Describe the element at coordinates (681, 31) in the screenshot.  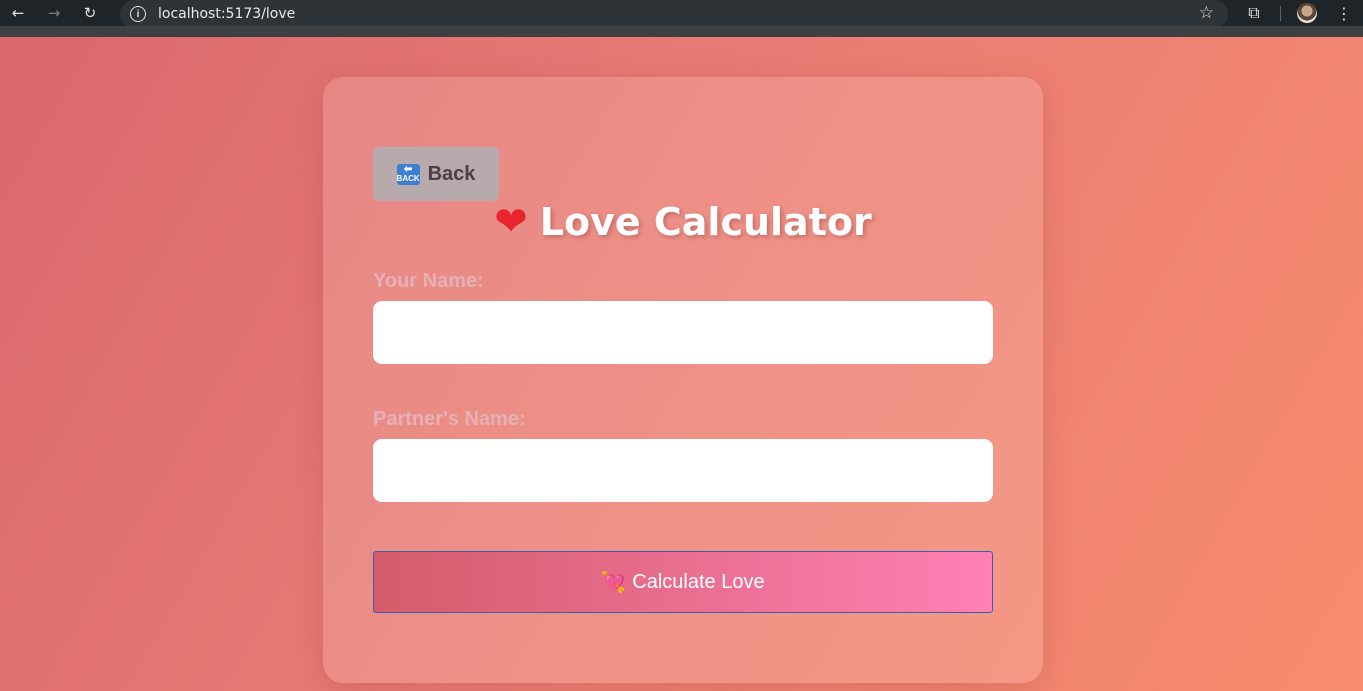
I see `browser-strip` at that location.